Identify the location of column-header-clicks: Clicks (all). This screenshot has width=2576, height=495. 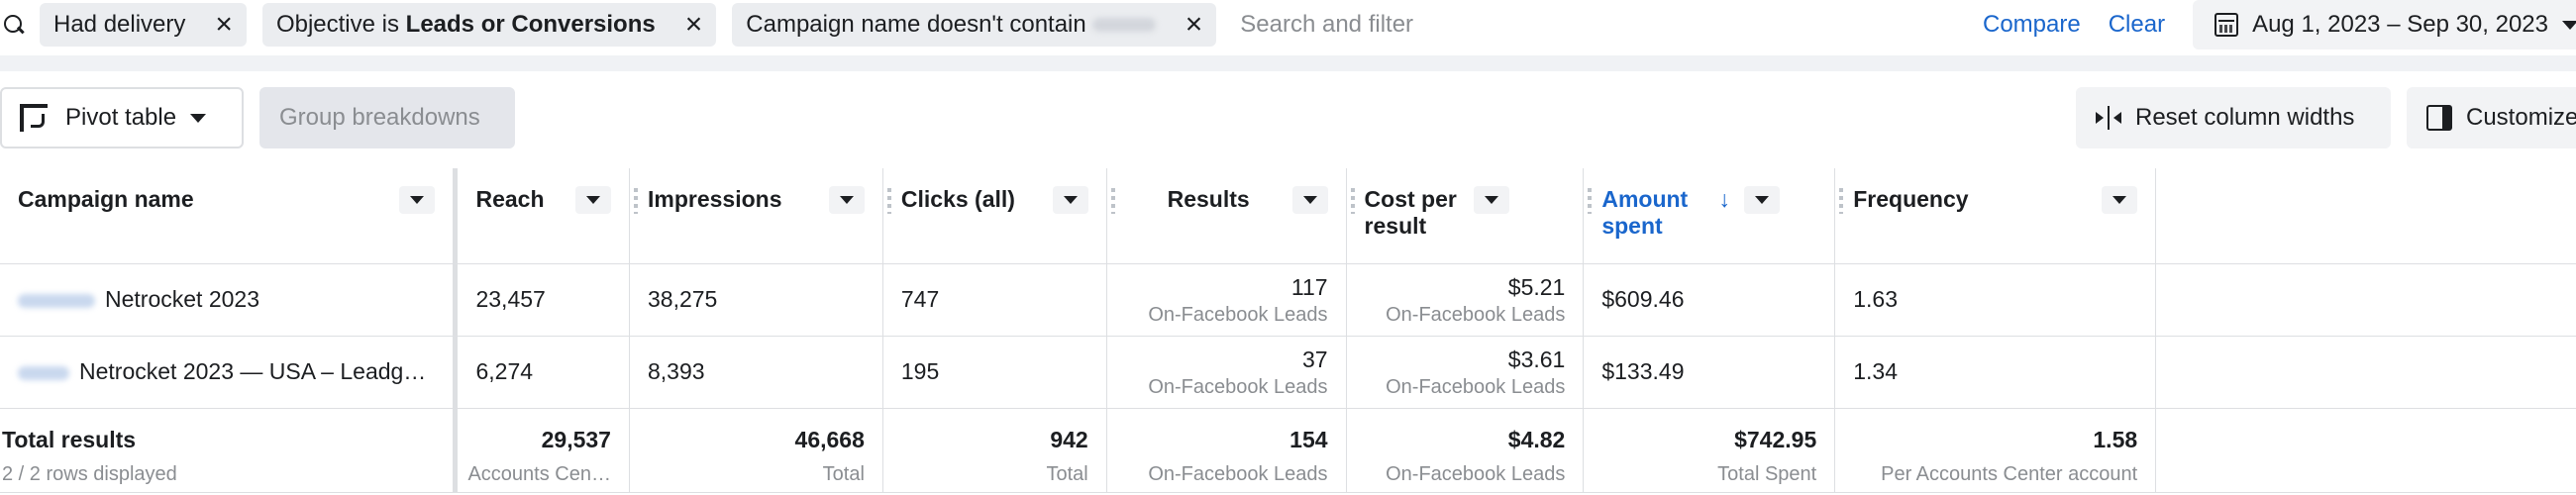
(994, 216).